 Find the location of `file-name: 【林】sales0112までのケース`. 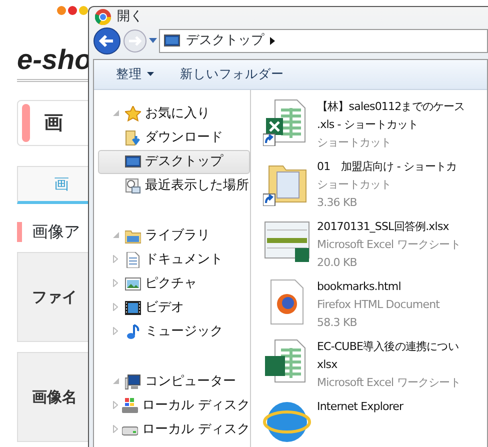

file-name: 【林】sales0112までのケース is located at coordinates (391, 106).